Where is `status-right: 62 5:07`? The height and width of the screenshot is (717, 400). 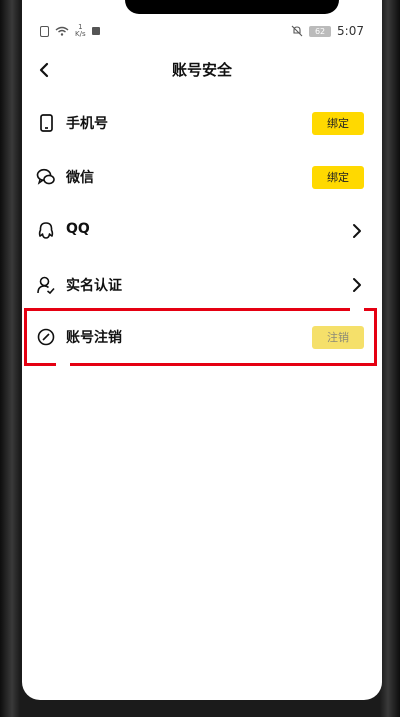 status-right: 62 5:07 is located at coordinates (327, 31).